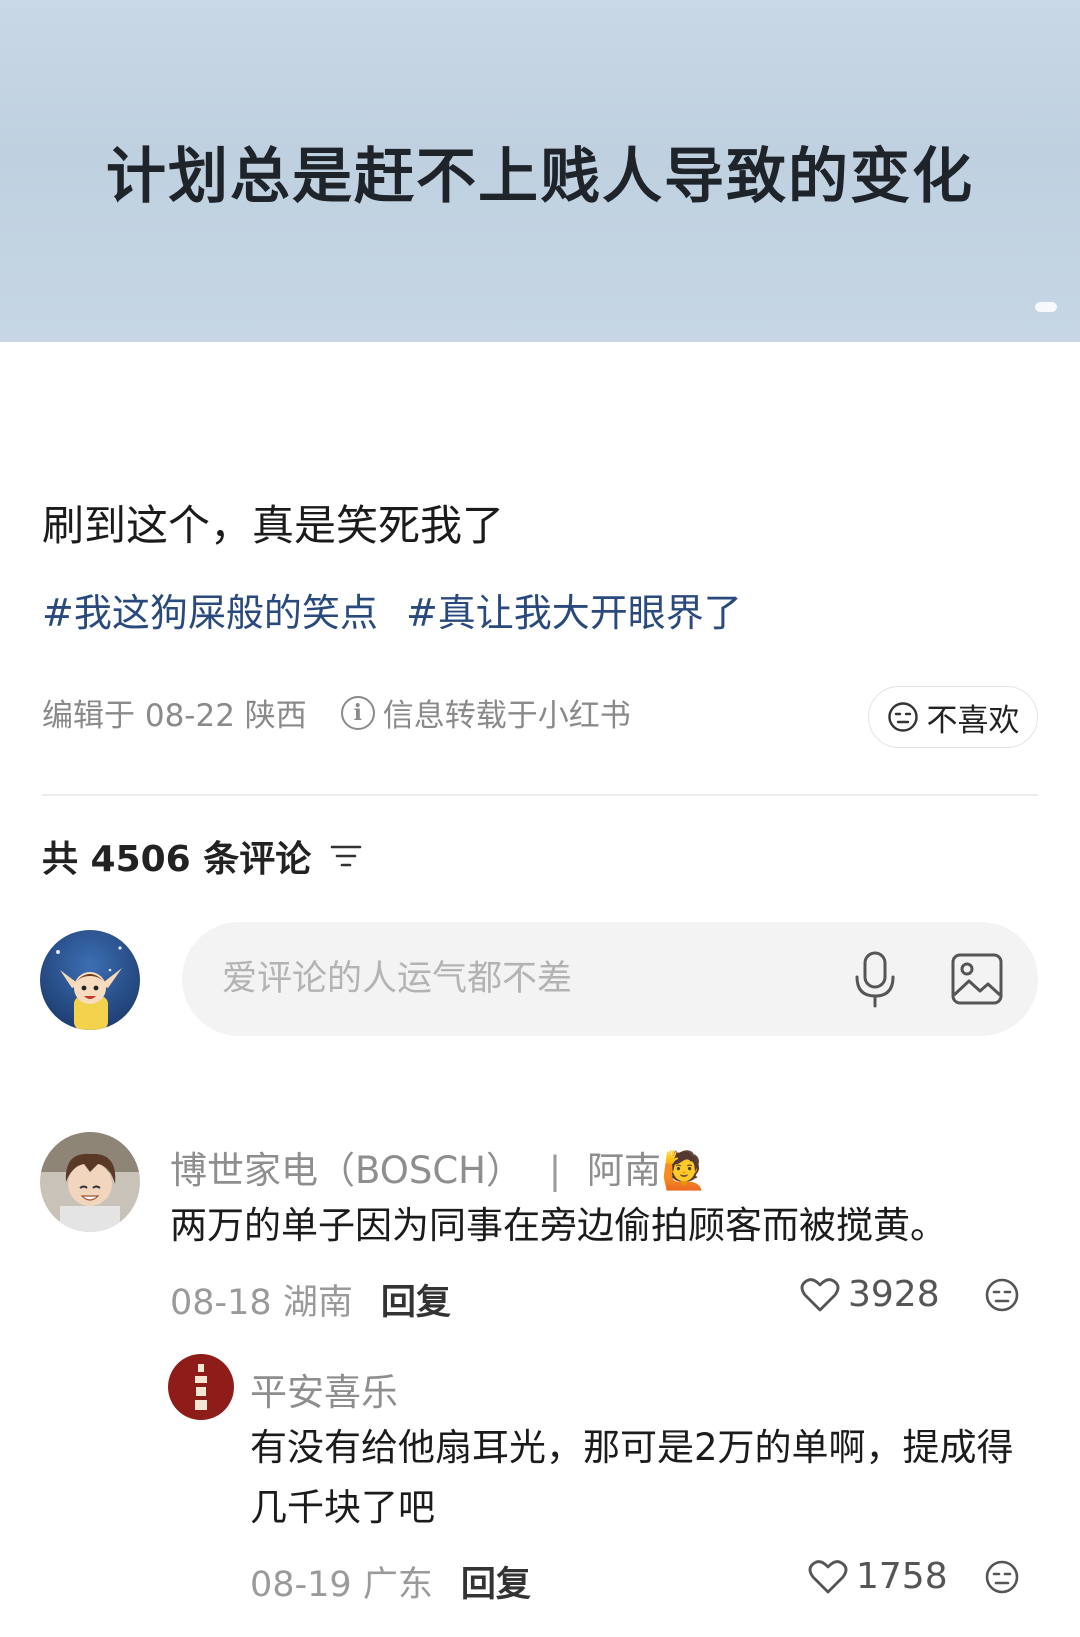  Describe the element at coordinates (574, 613) in the screenshot. I see `hashtag-link: #真让我大开眼界了` at that location.